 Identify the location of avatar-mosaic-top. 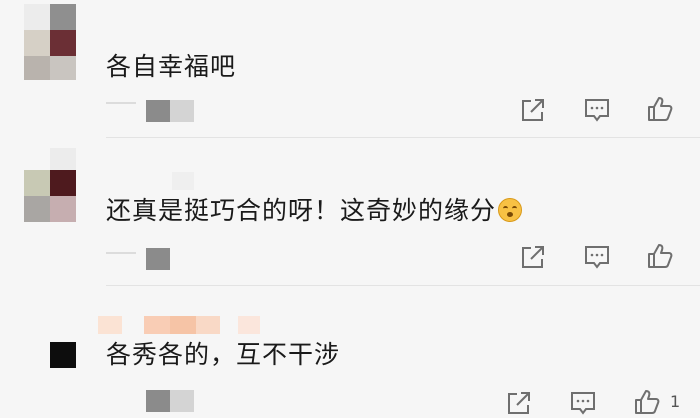
(63, 159).